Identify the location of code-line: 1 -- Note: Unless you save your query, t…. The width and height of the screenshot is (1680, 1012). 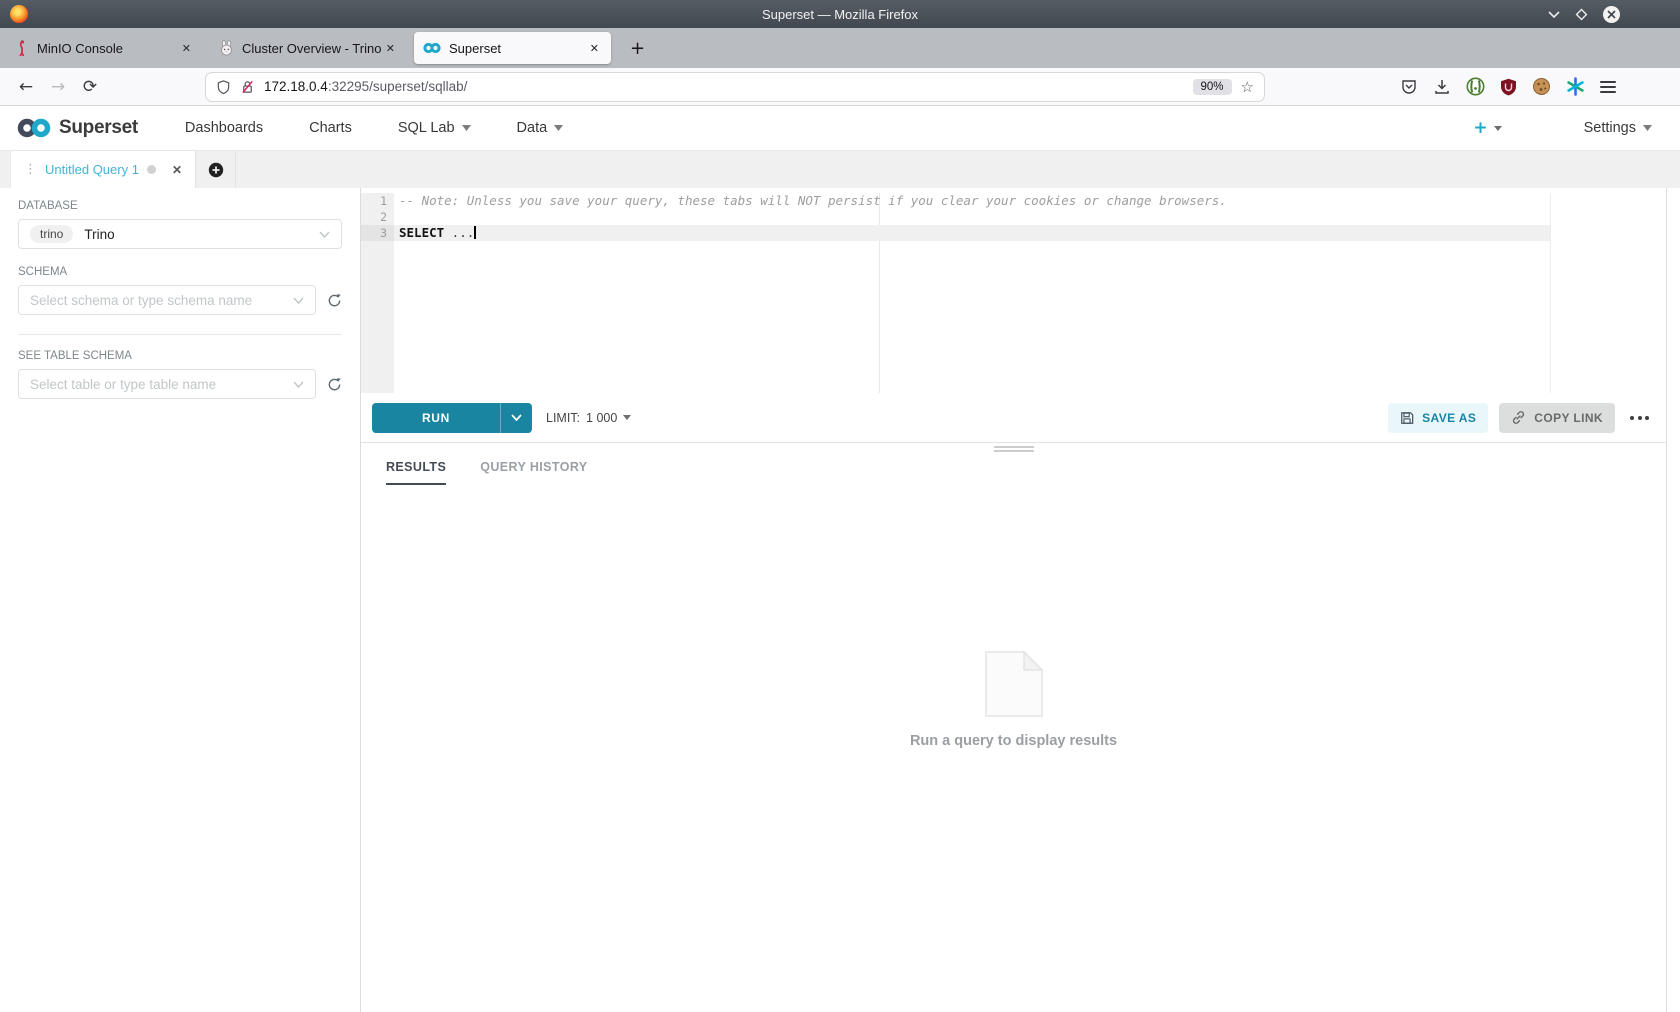
(955, 201).